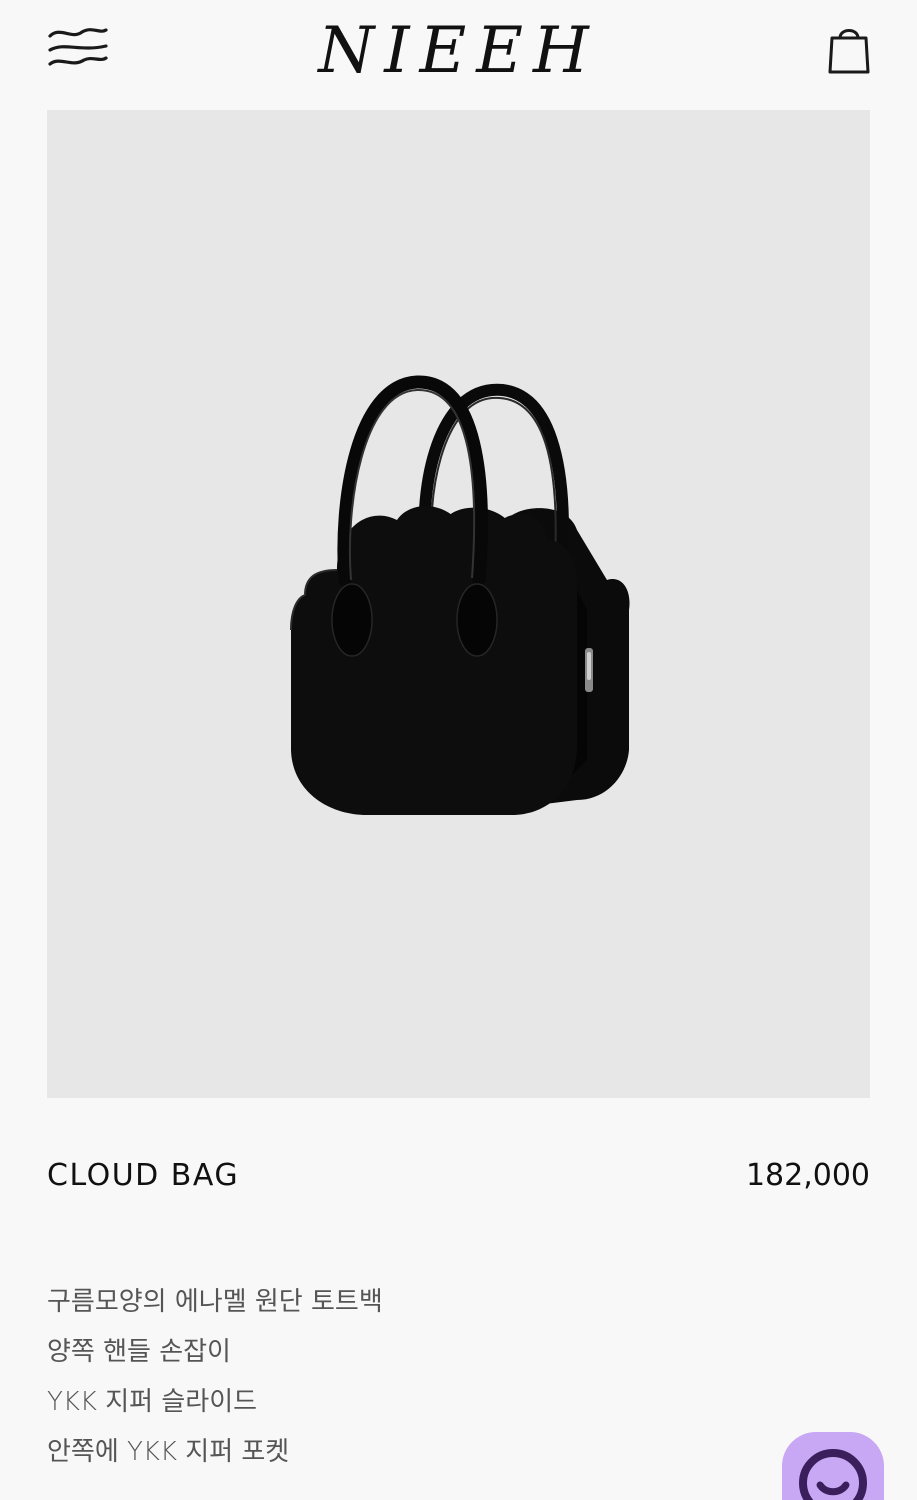 Image resolution: width=917 pixels, height=1500 pixels. What do you see at coordinates (139, 1352) in the screenshot?
I see `description-line: 양쪽 핸들 손잡이` at bounding box center [139, 1352].